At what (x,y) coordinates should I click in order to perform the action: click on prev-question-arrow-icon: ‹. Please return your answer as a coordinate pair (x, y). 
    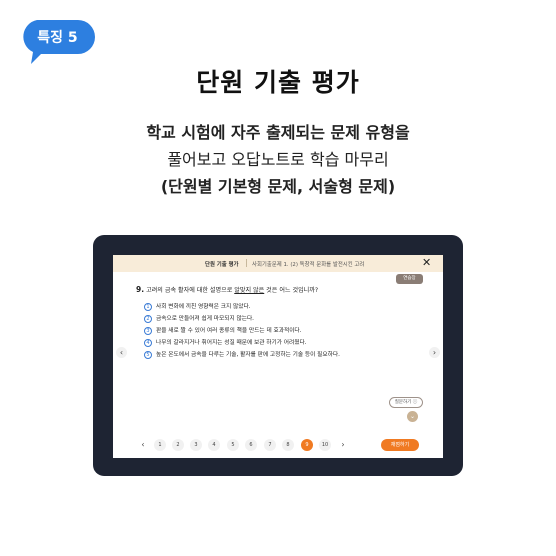
    Looking at the image, I should click on (121, 352).